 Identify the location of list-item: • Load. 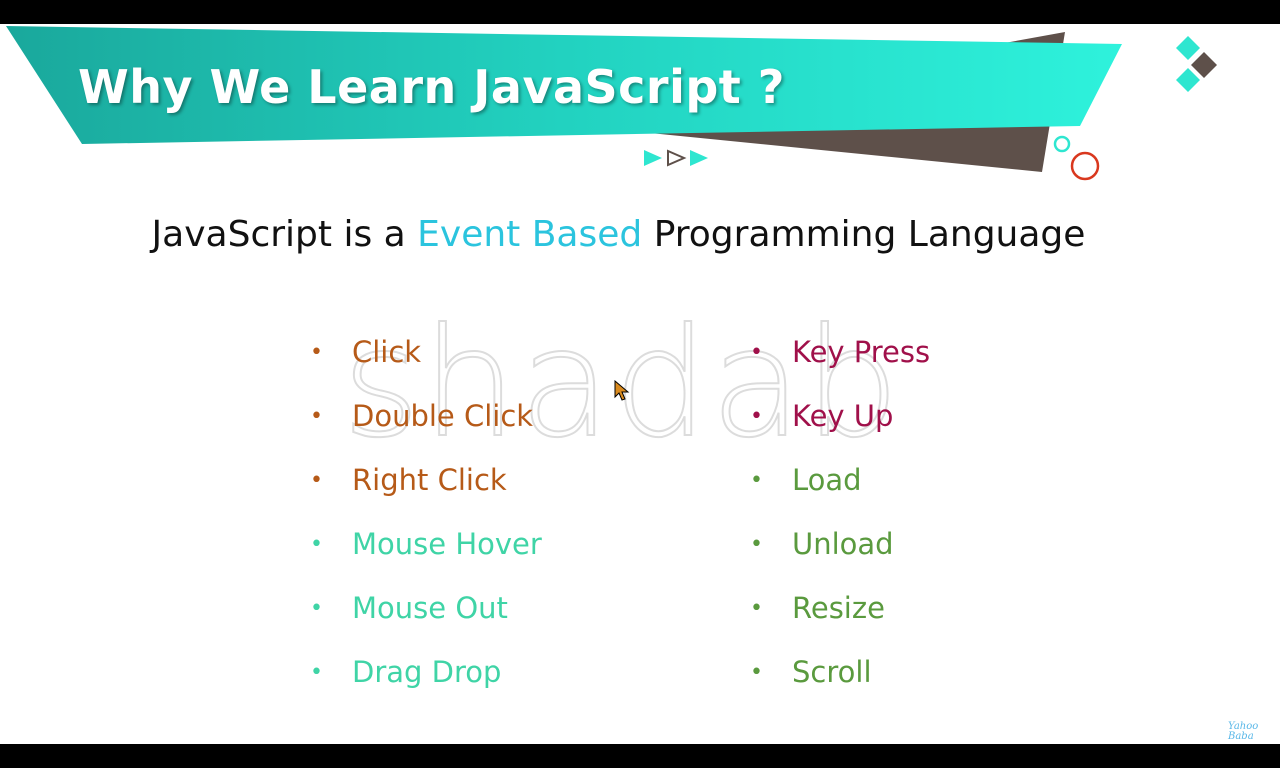
(840, 480).